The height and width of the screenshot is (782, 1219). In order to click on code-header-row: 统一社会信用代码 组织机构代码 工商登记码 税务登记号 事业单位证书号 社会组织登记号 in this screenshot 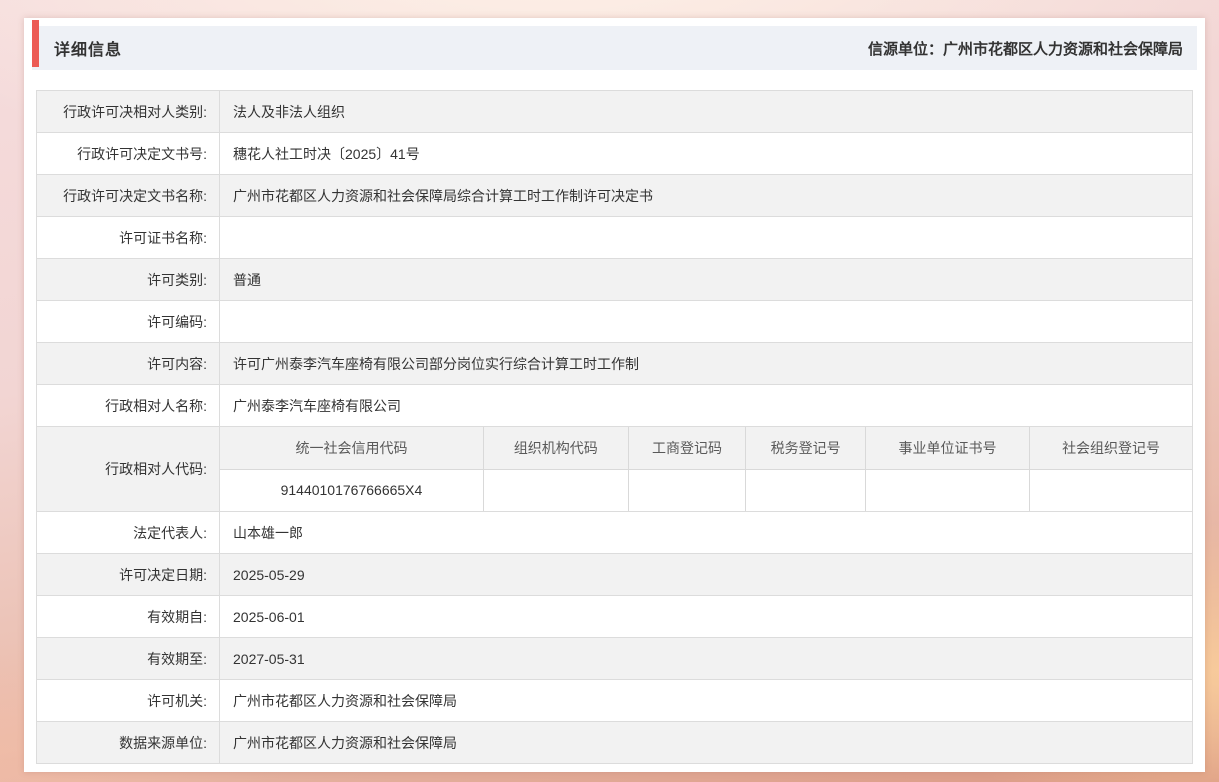, I will do `click(706, 448)`.